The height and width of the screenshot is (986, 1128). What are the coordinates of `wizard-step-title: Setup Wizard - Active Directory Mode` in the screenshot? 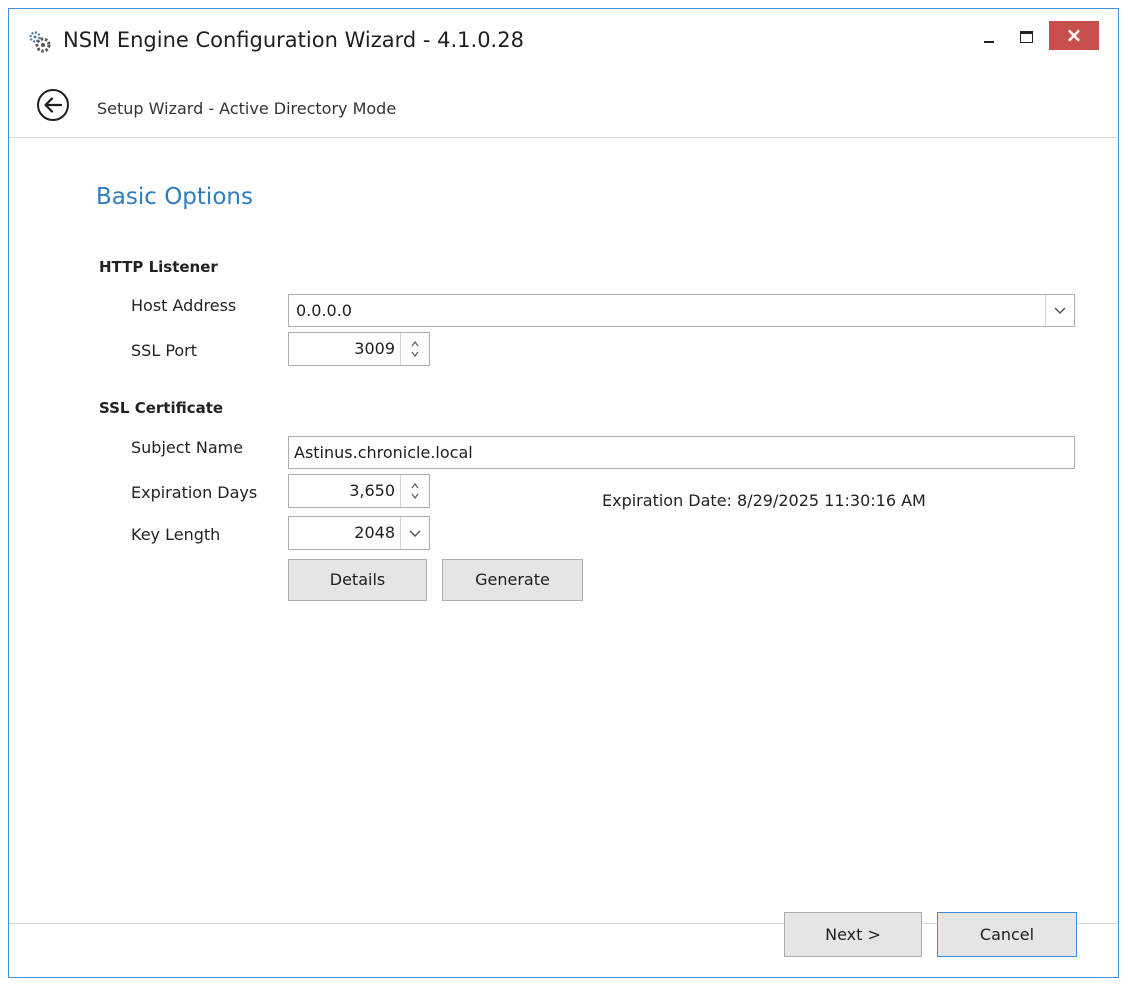 It's located at (247, 108).